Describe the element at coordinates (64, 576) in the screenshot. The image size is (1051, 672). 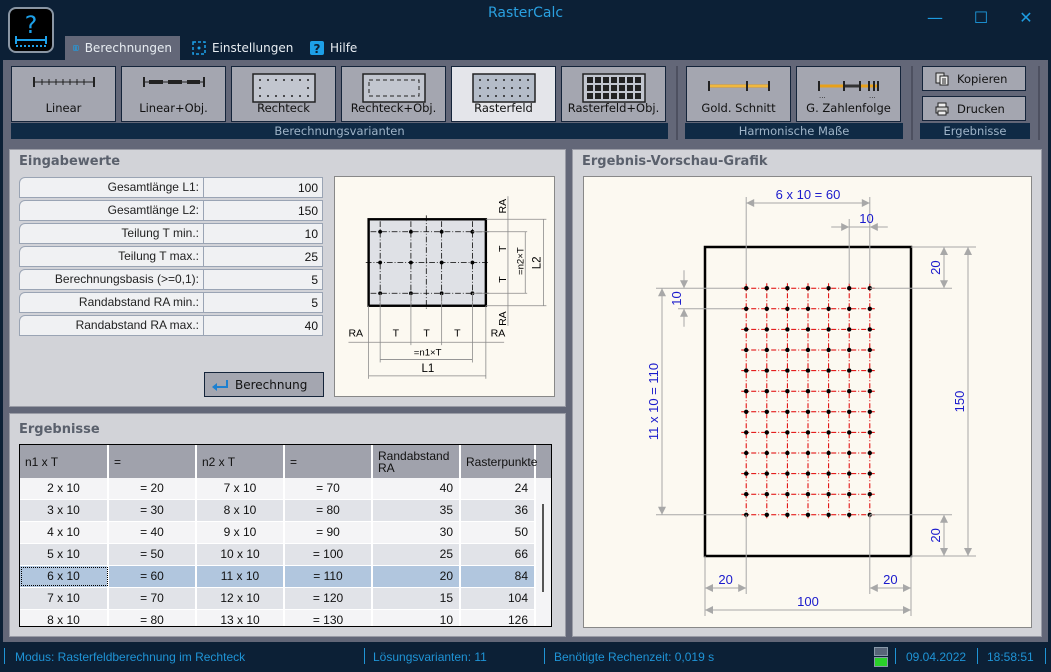
I see `table-cell: 6 x 10` at that location.